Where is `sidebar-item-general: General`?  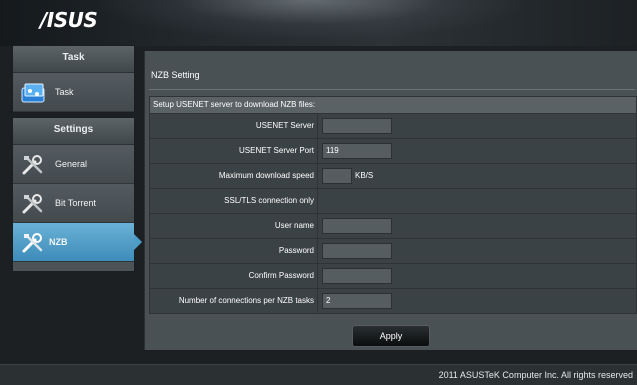
sidebar-item-general: General is located at coordinates (73, 164).